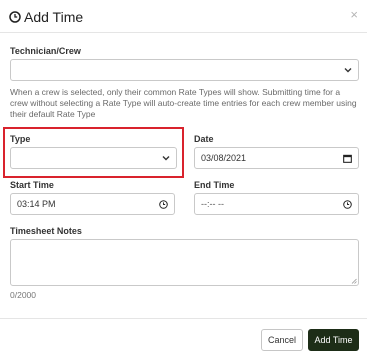  I want to click on date-input: 03/08/2021, so click(276, 158).